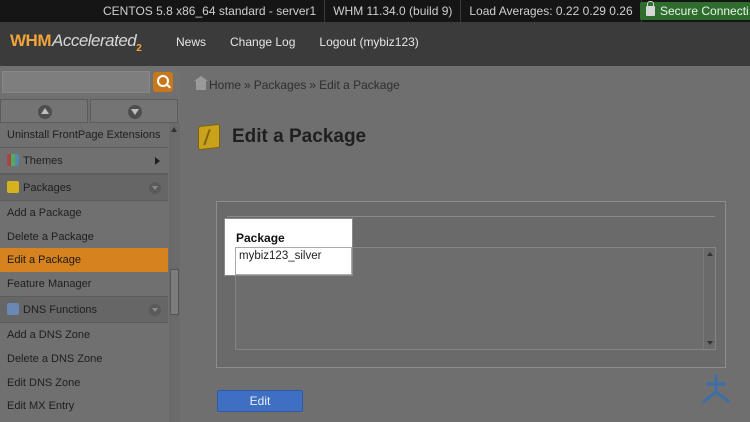 The image size is (750, 422). I want to click on arrow-up-icon, so click(45, 112).